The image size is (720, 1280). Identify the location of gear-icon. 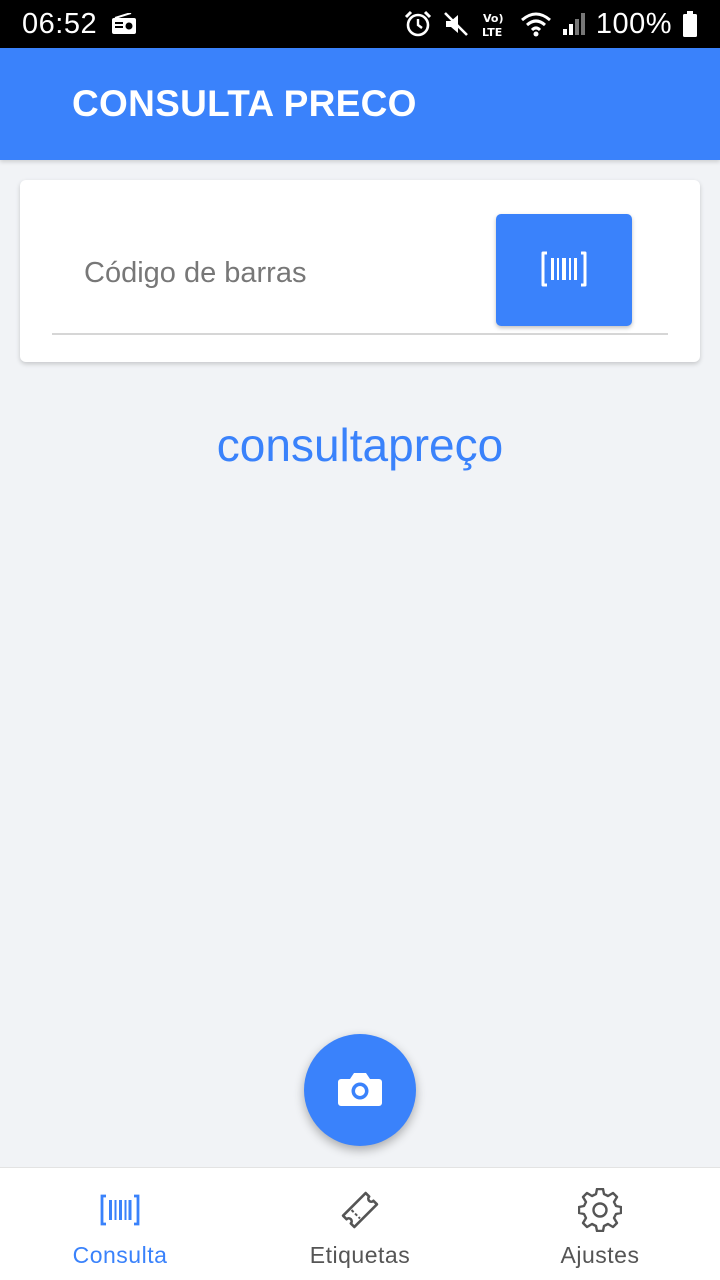
(600, 1210).